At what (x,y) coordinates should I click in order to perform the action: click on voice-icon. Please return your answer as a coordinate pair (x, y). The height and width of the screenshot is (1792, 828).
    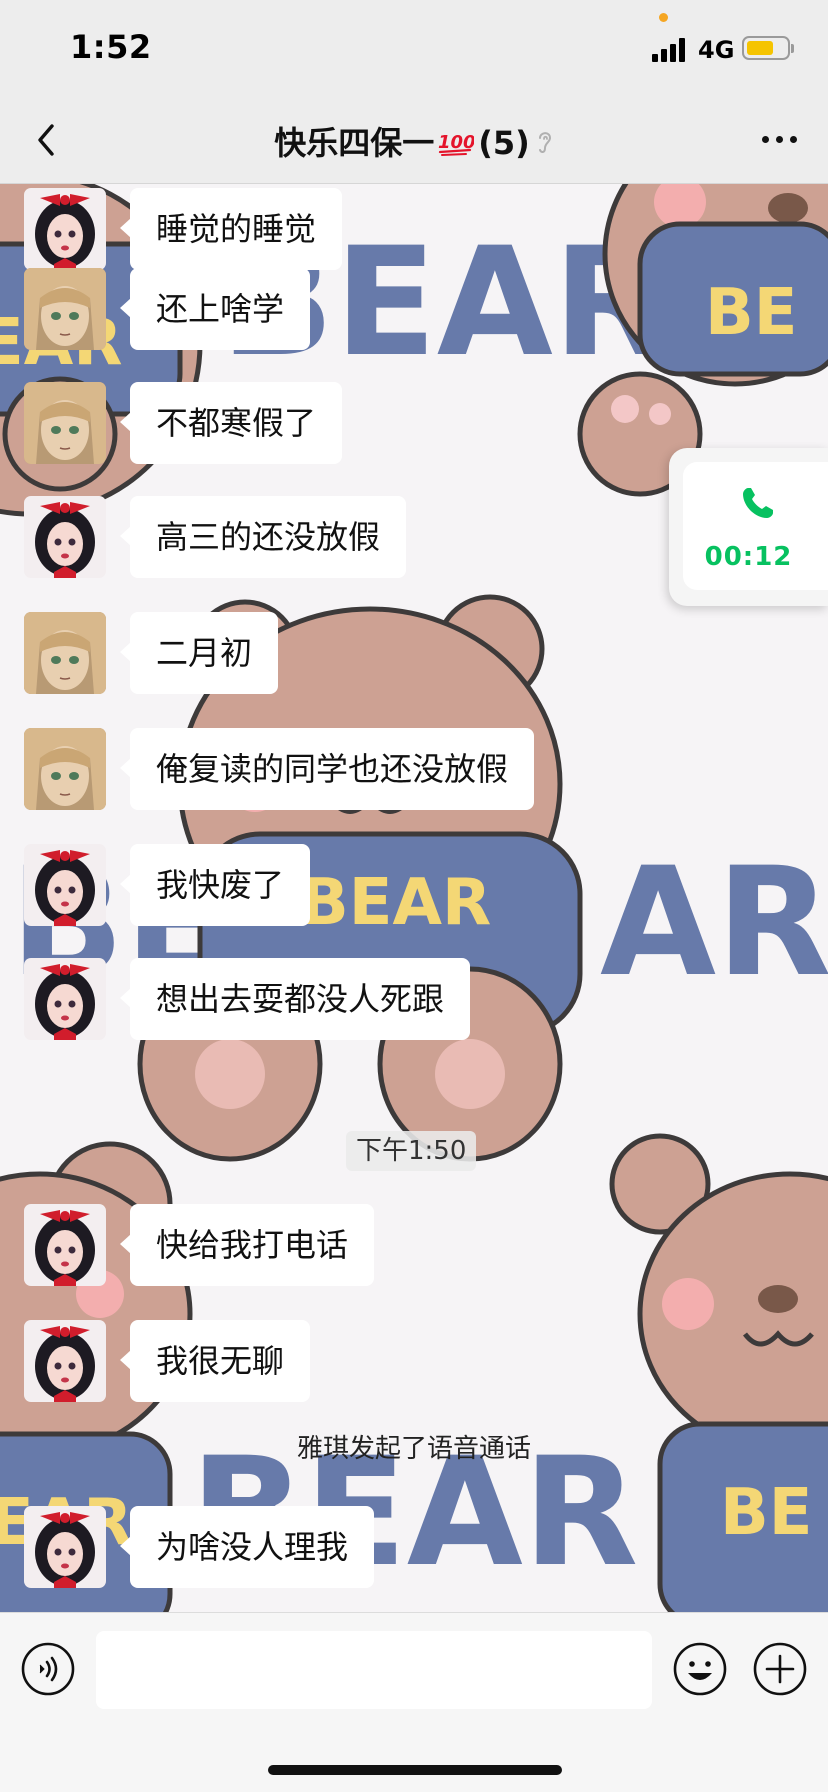
    Looking at the image, I should click on (48, 1669).